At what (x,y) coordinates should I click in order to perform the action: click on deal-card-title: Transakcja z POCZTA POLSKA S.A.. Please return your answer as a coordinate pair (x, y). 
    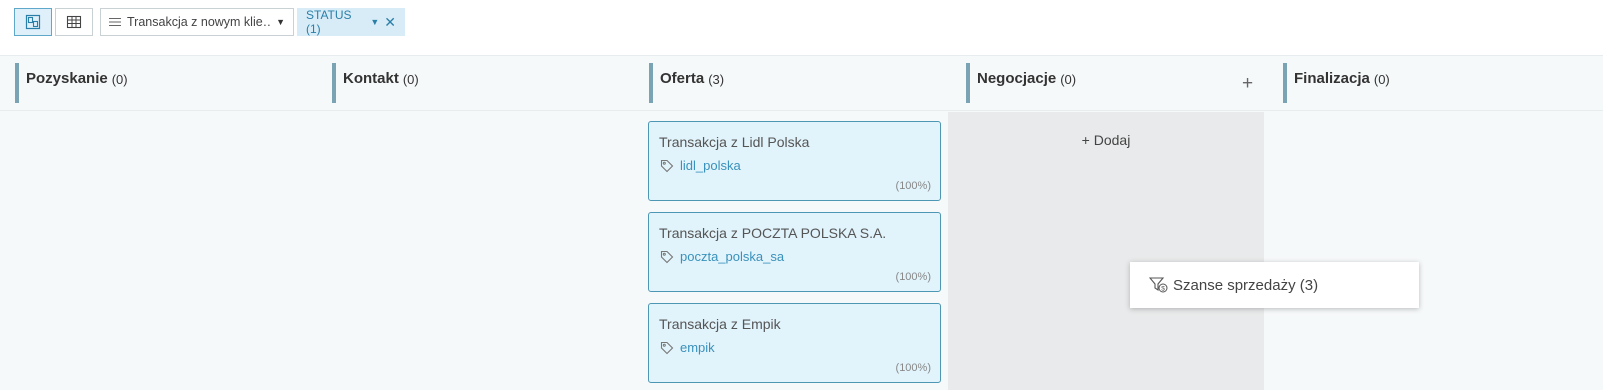
    Looking at the image, I should click on (773, 233).